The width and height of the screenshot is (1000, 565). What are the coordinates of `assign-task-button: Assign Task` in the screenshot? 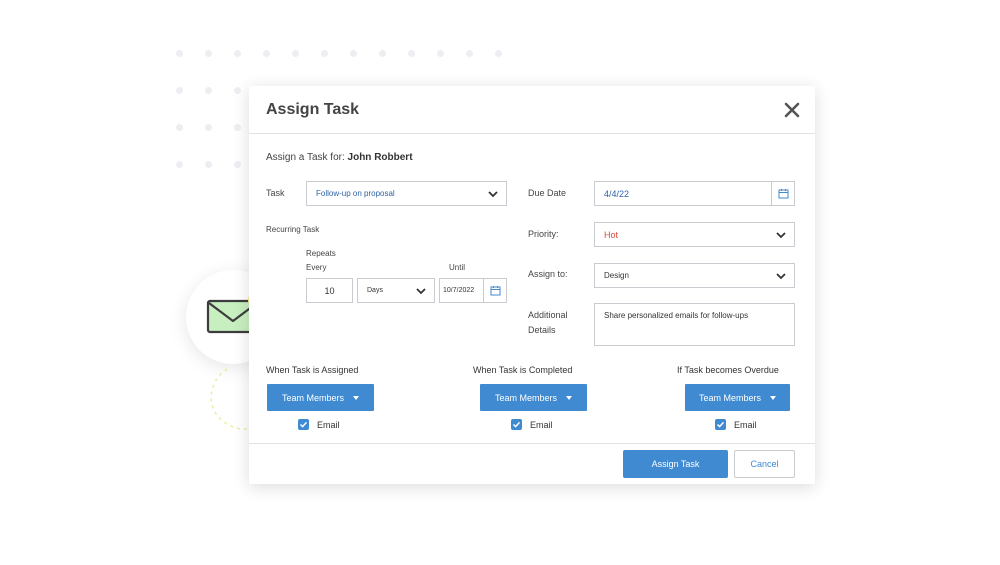 It's located at (675, 464).